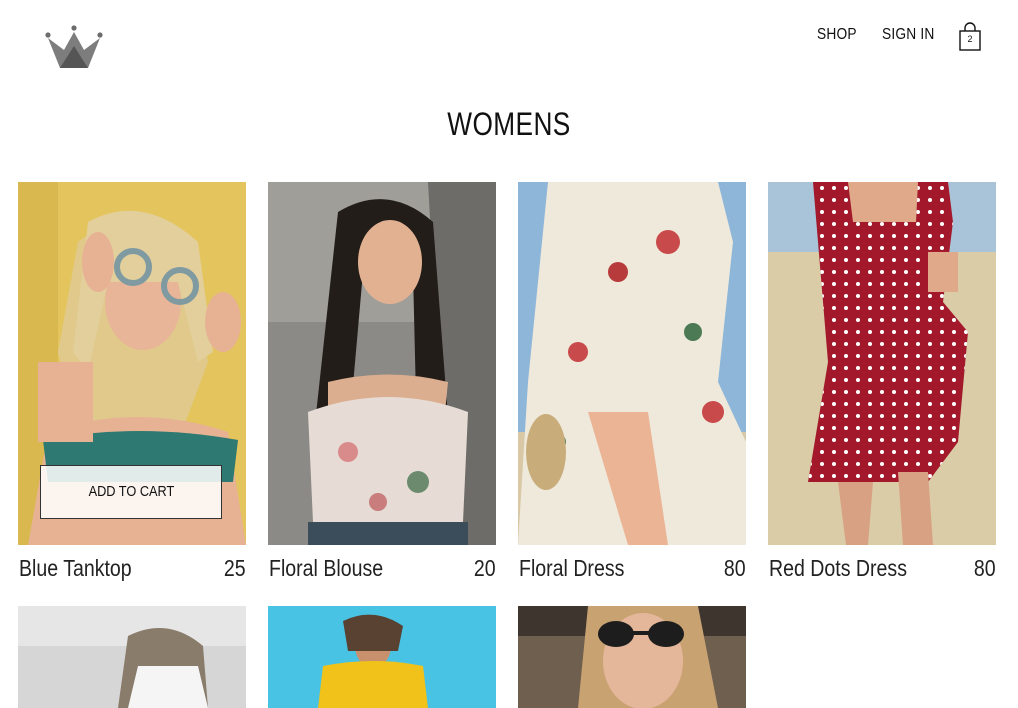 The height and width of the screenshot is (708, 1018). I want to click on add-to-cart-button: ADD TO CART, so click(131, 492).